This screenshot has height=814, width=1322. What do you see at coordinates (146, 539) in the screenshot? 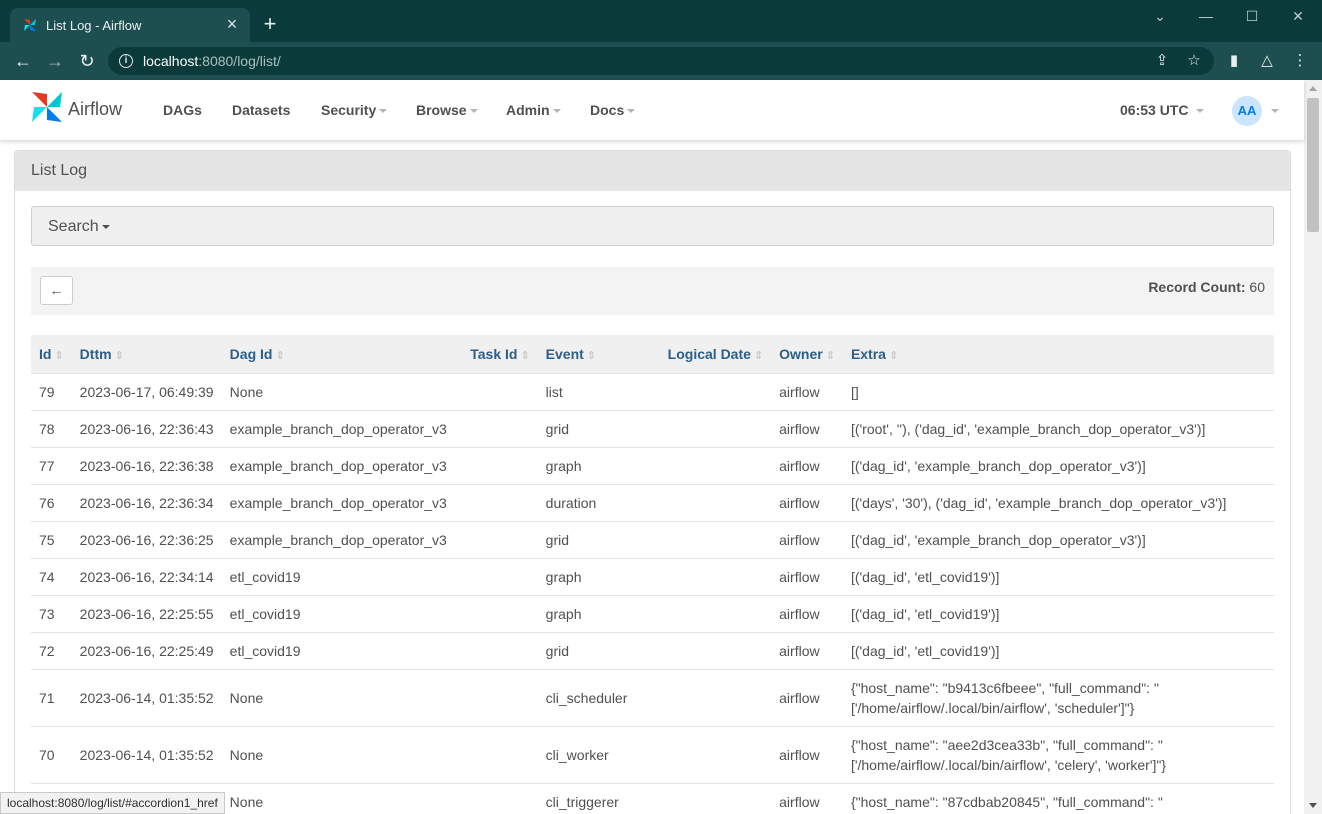
I see `cell-dttm: 2023-06-16, 22:36:25` at bounding box center [146, 539].